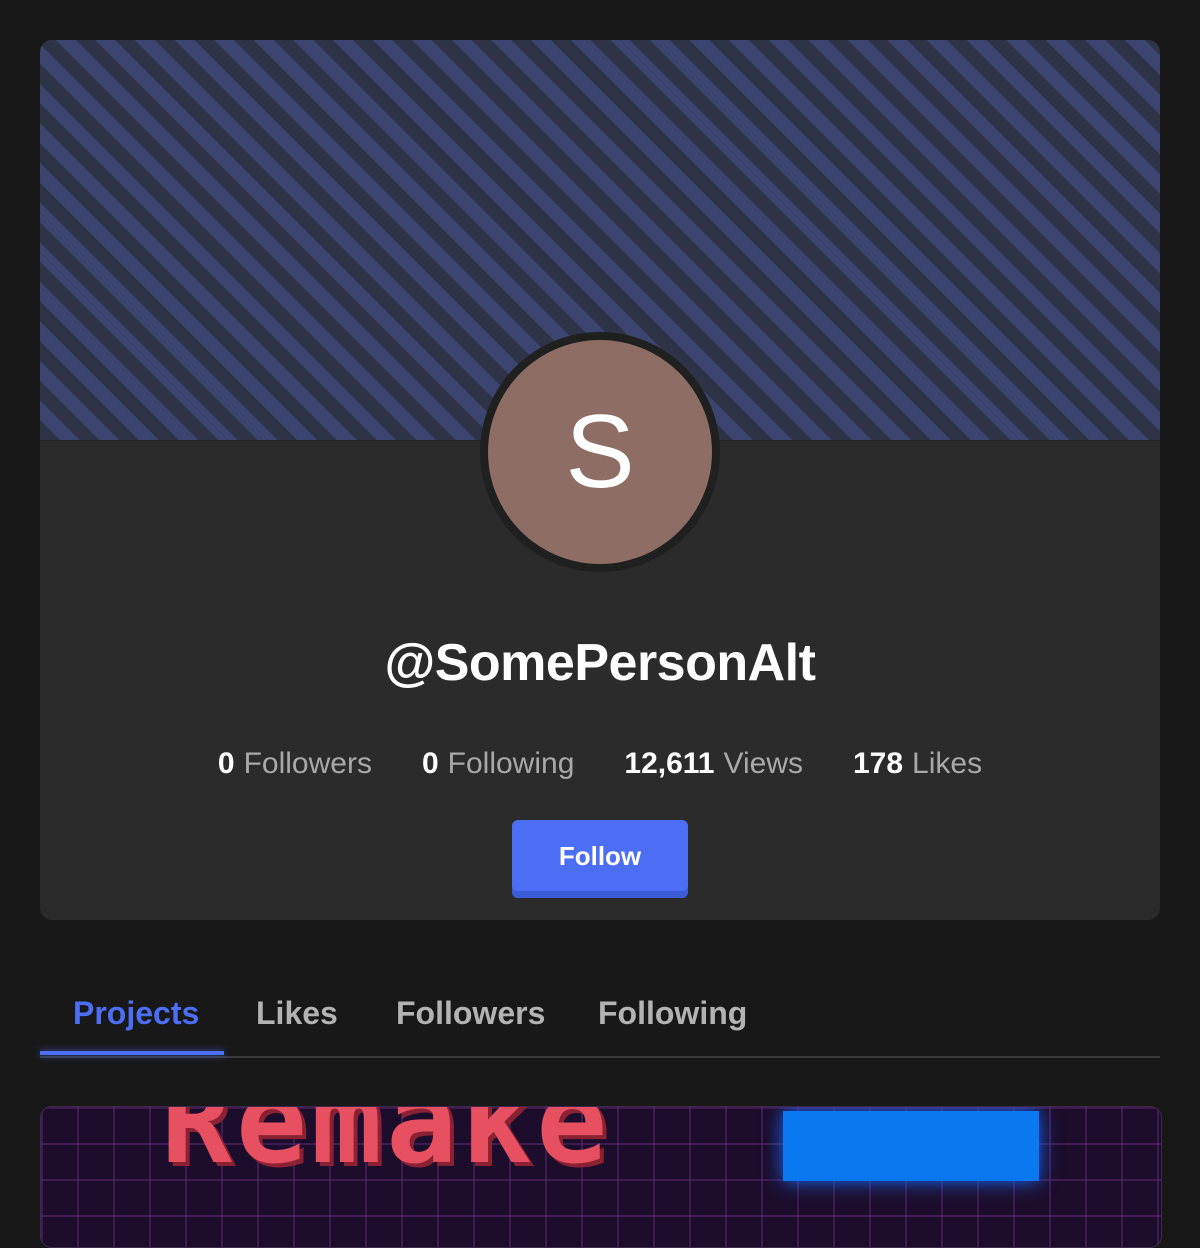  Describe the element at coordinates (297, 1017) in the screenshot. I see `tab-likes: Likes` at that location.